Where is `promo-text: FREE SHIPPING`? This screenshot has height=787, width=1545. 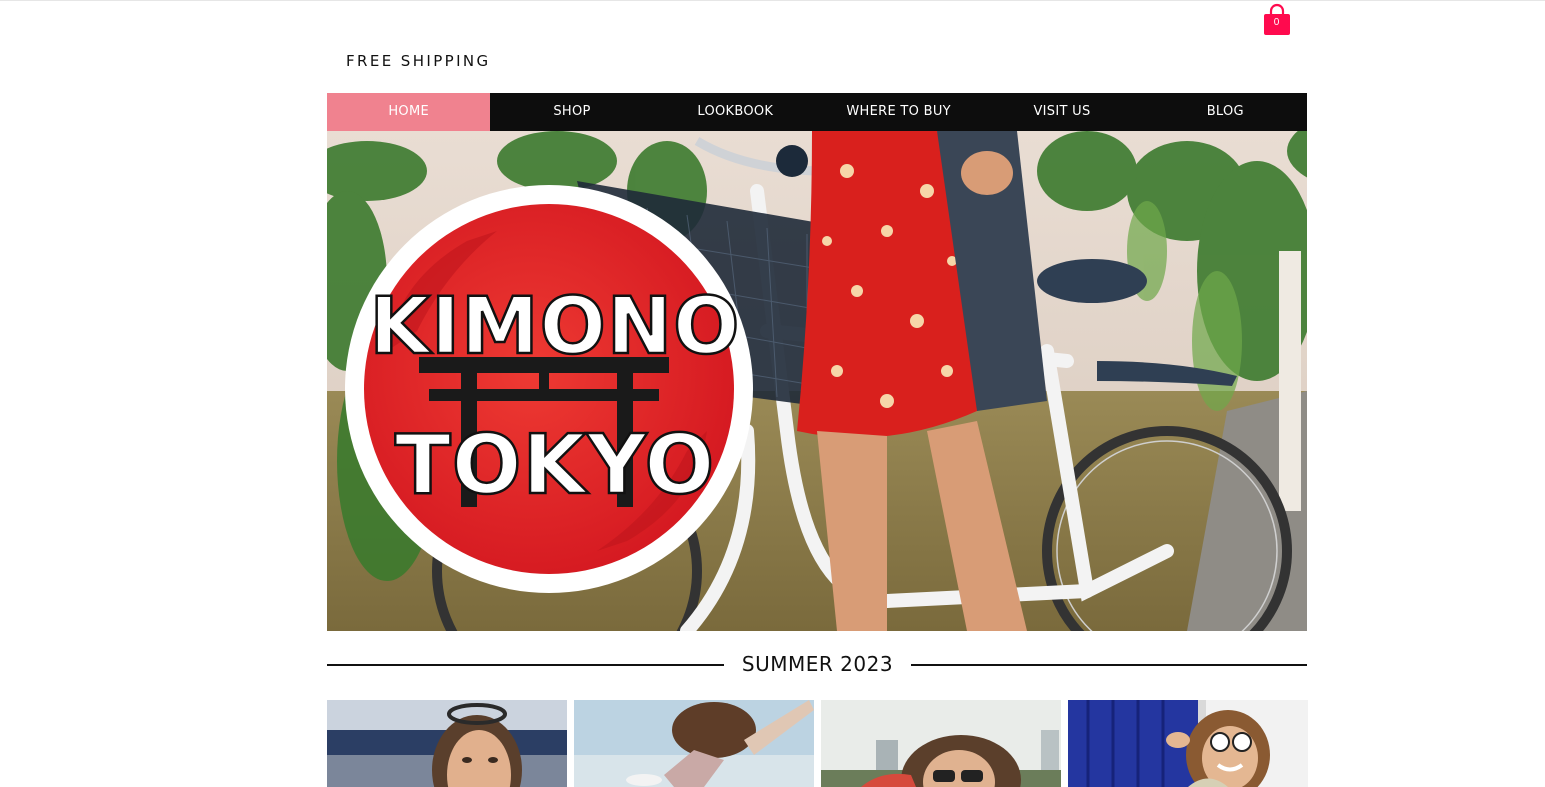
promo-text: FREE SHIPPING is located at coordinates (418, 61).